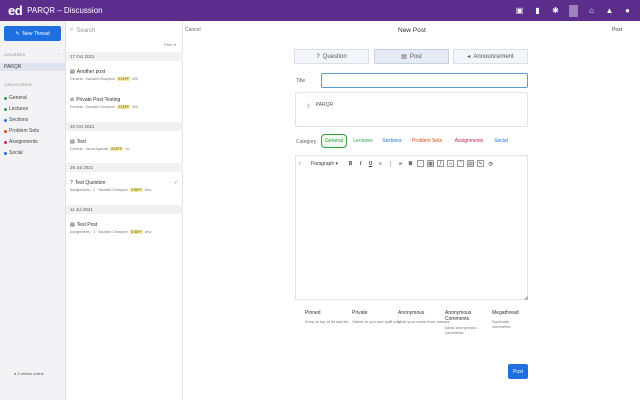 Image resolution: width=640 pixels, height=400 pixels. What do you see at coordinates (627, 10) in the screenshot?
I see `user-icon: ●` at bounding box center [627, 10].